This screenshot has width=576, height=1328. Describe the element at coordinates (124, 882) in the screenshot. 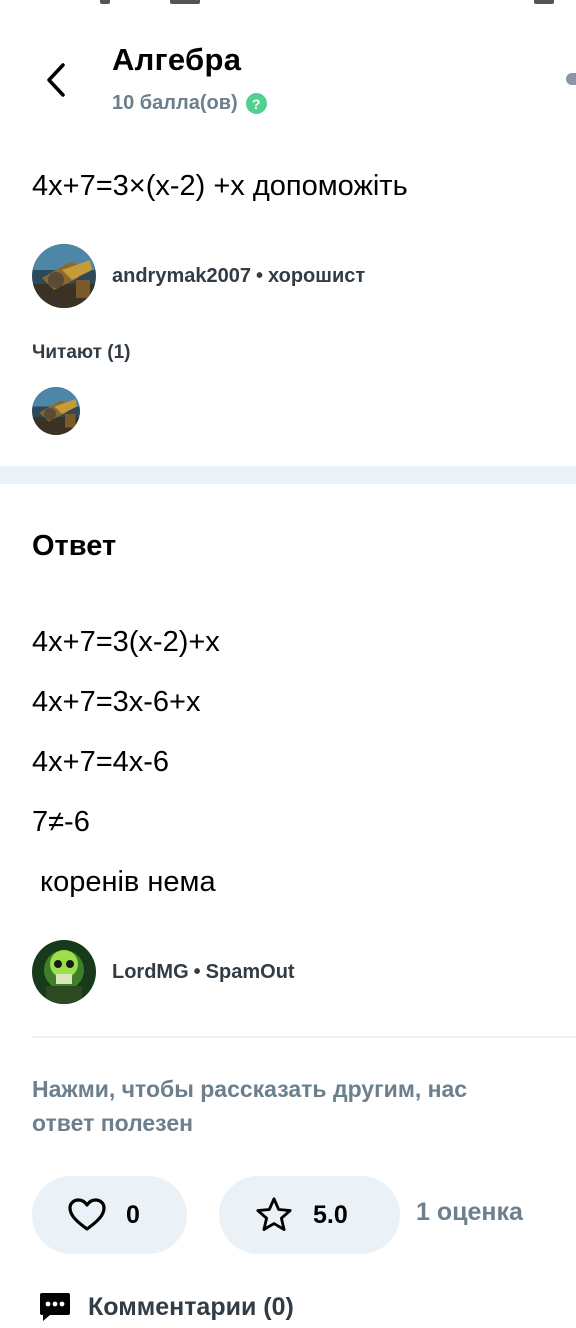

I see `answer-line: коренів нема` at that location.